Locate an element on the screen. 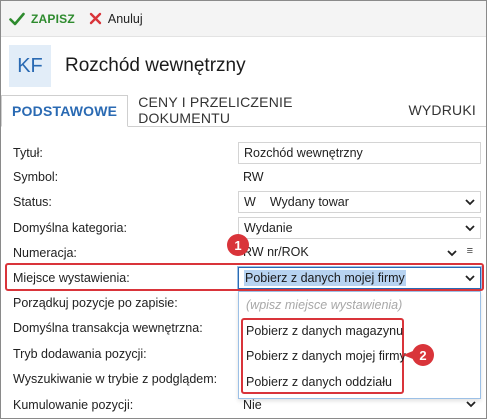 The width and height of the screenshot is (487, 419). tytul-input: Rozchód wewnętrzny is located at coordinates (359, 152).